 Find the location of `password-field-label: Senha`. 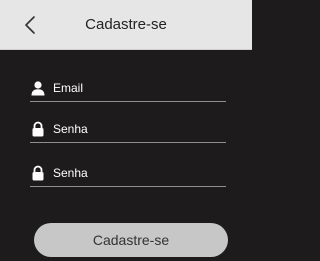

password-field-label: Senha is located at coordinates (70, 129).